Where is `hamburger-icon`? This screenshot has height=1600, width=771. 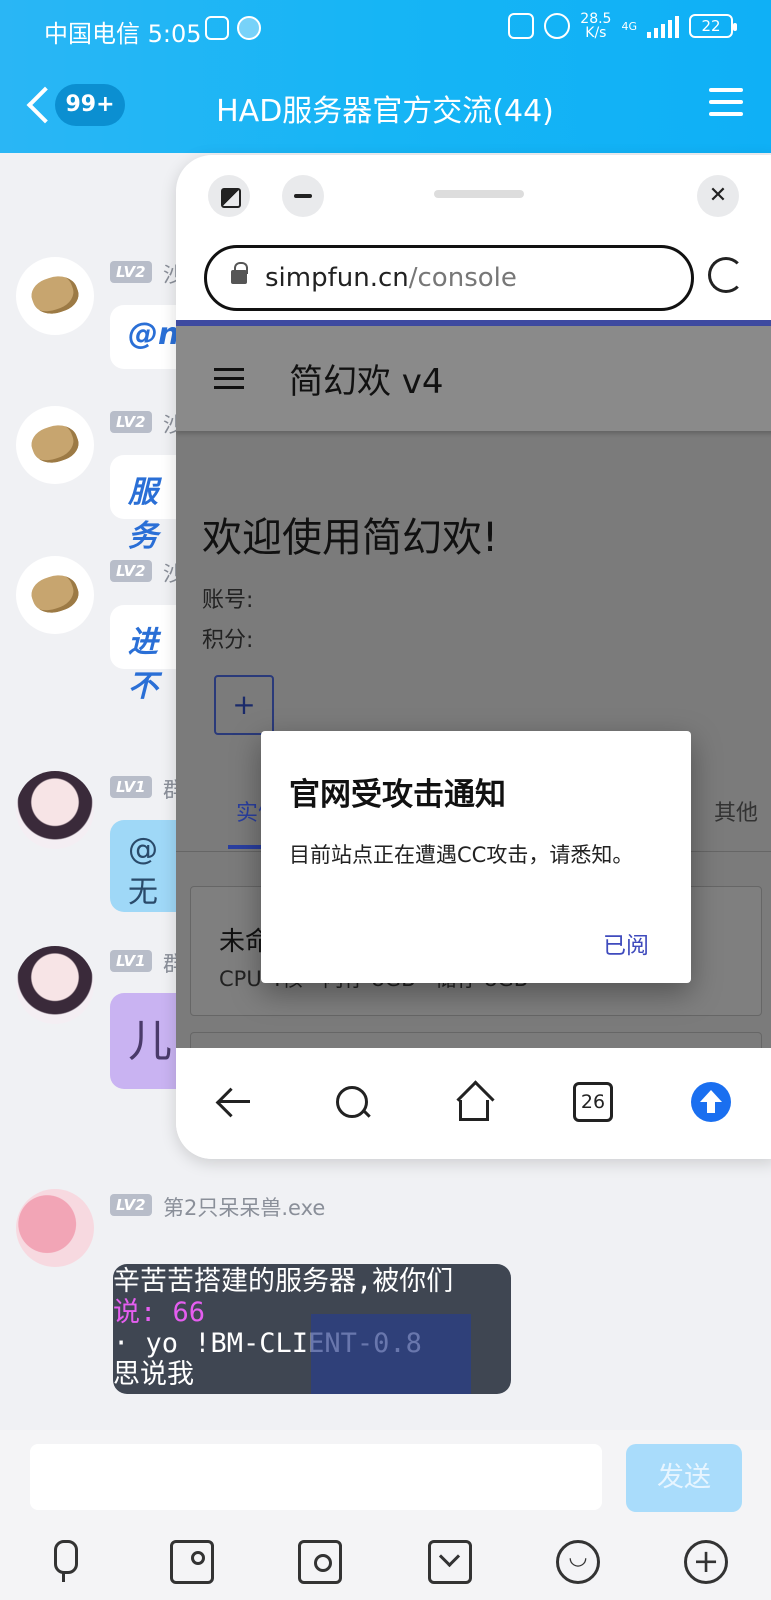 hamburger-icon is located at coordinates (229, 381).